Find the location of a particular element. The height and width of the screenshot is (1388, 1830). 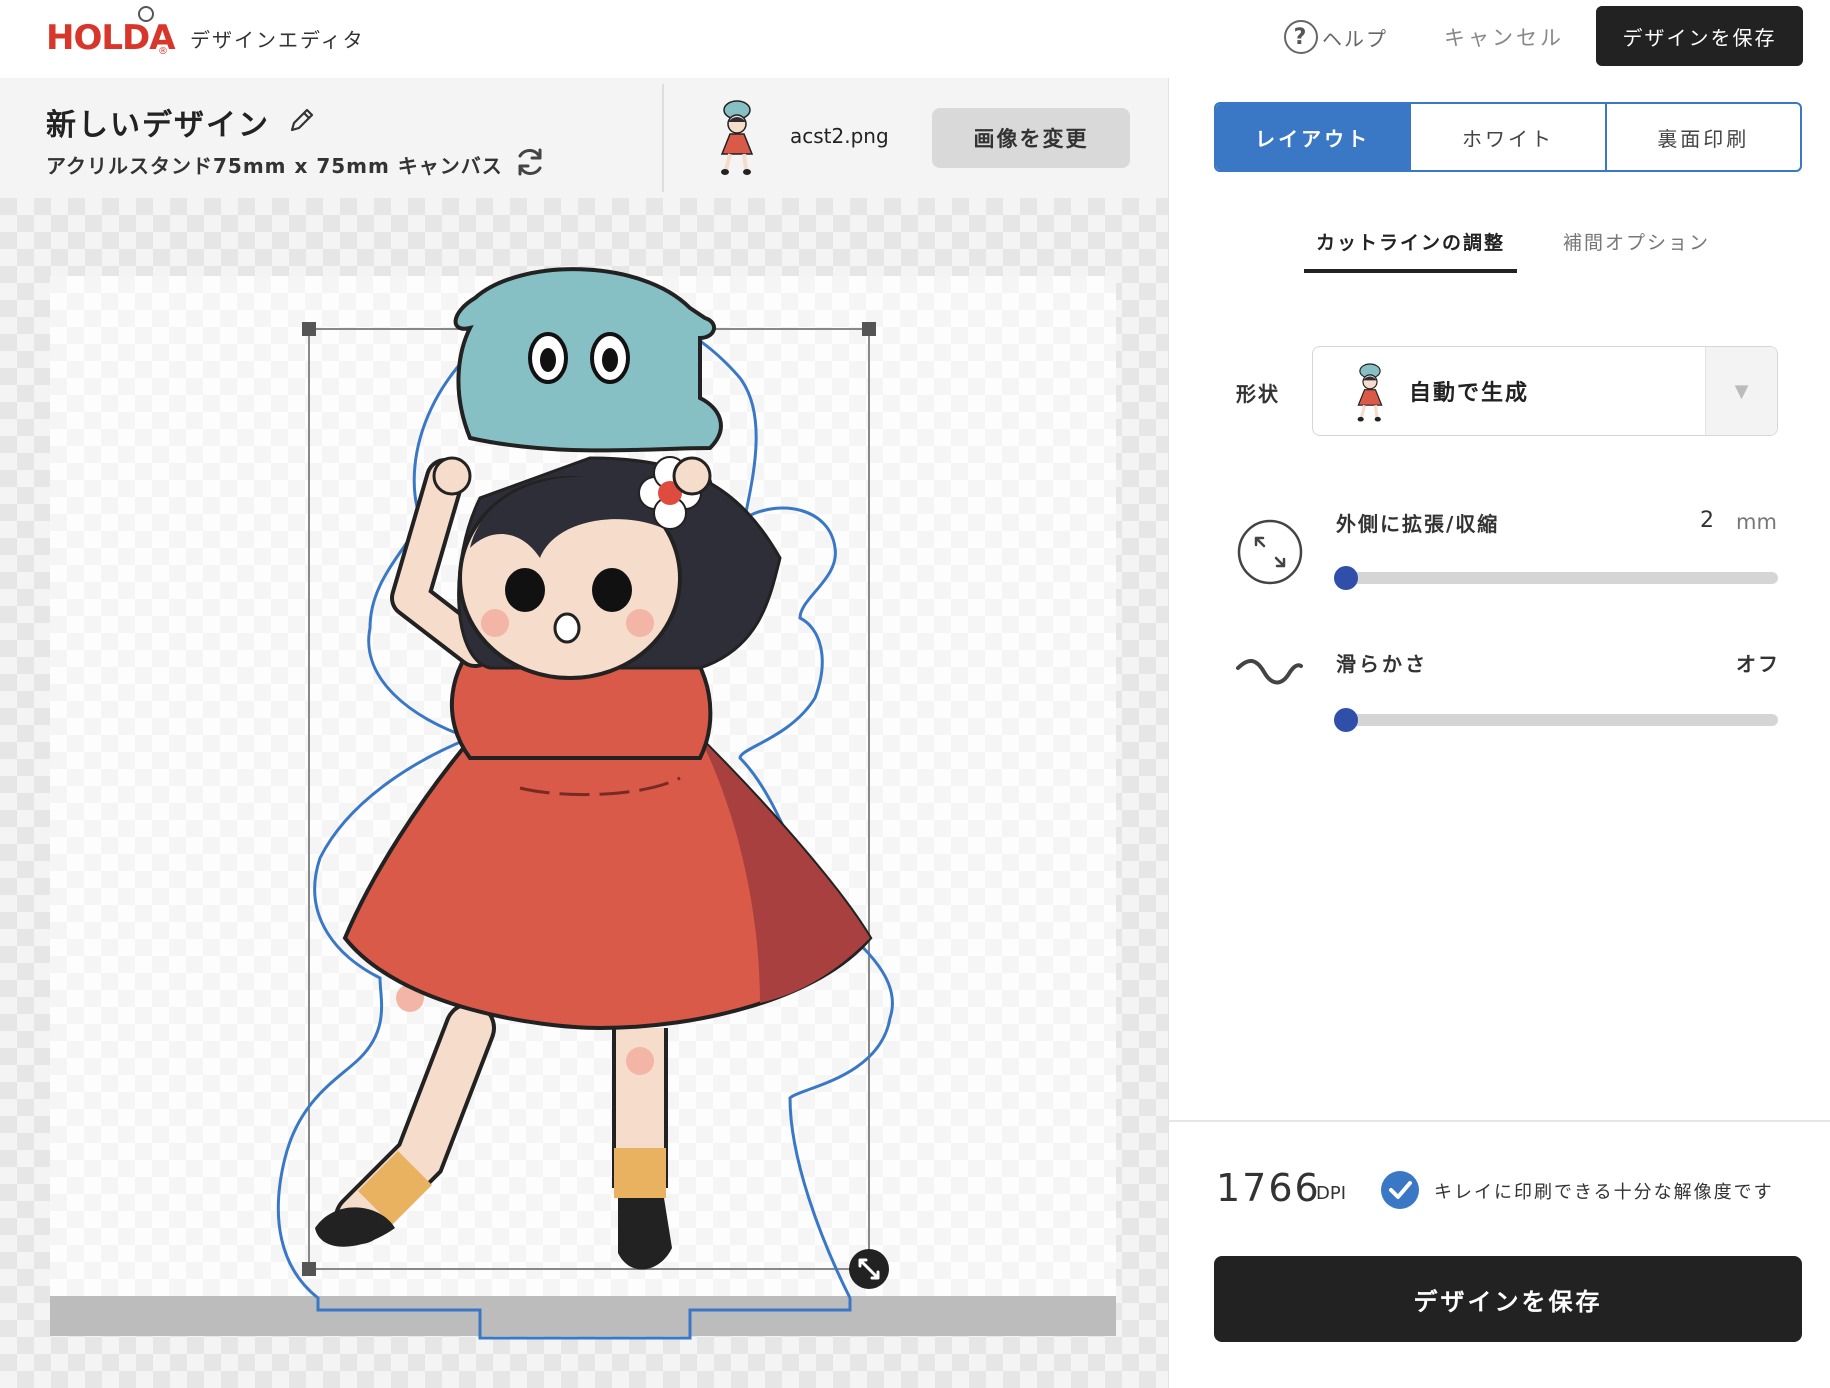

image-thumbnail is located at coordinates (737, 137).